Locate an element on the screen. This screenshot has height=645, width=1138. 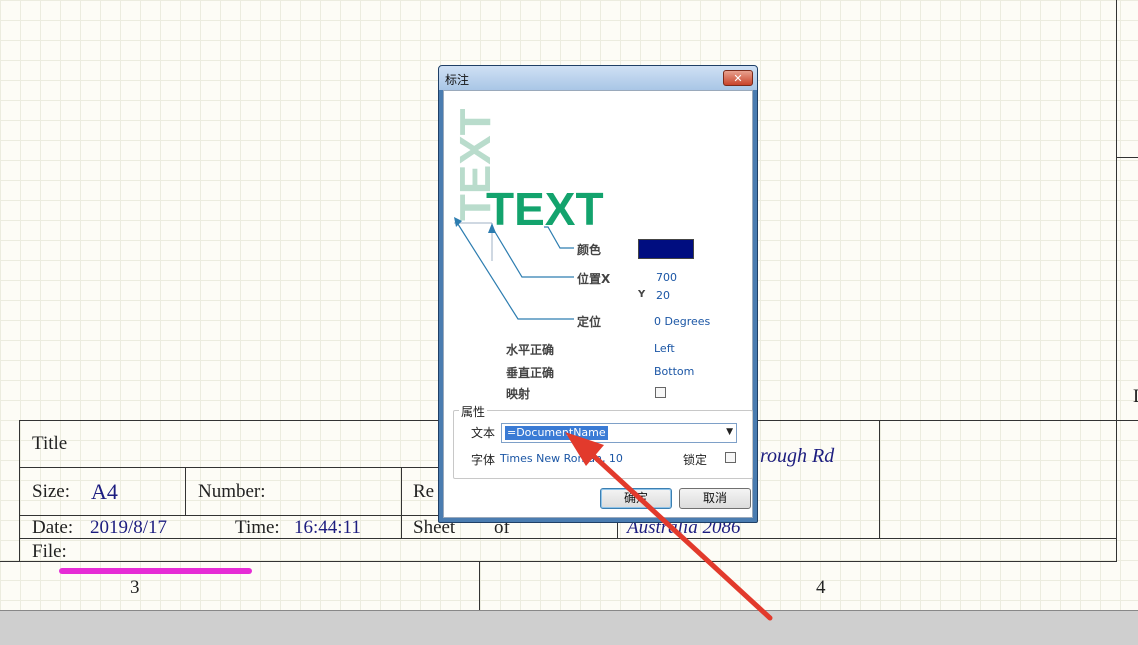
size-value: A4 is located at coordinates (104, 491).